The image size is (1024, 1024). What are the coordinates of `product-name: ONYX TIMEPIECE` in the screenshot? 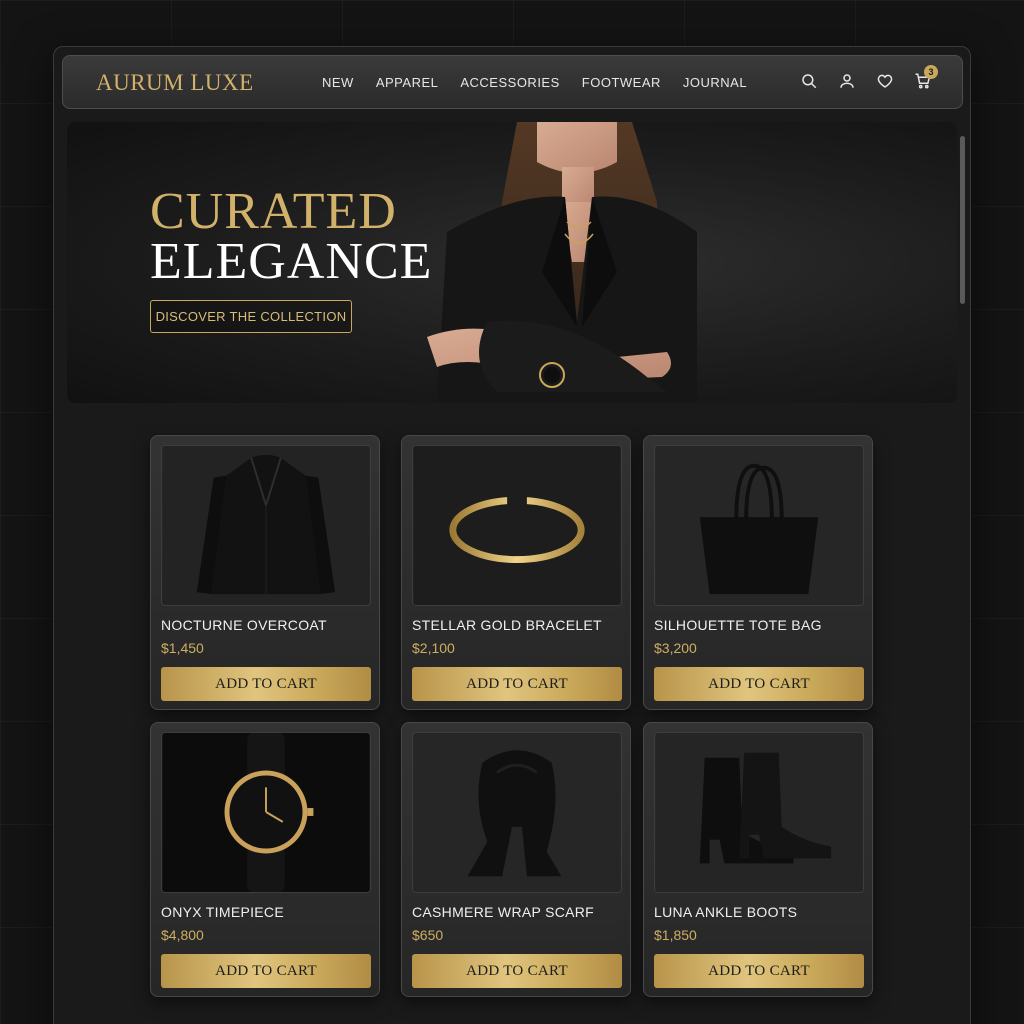 It's located at (222, 912).